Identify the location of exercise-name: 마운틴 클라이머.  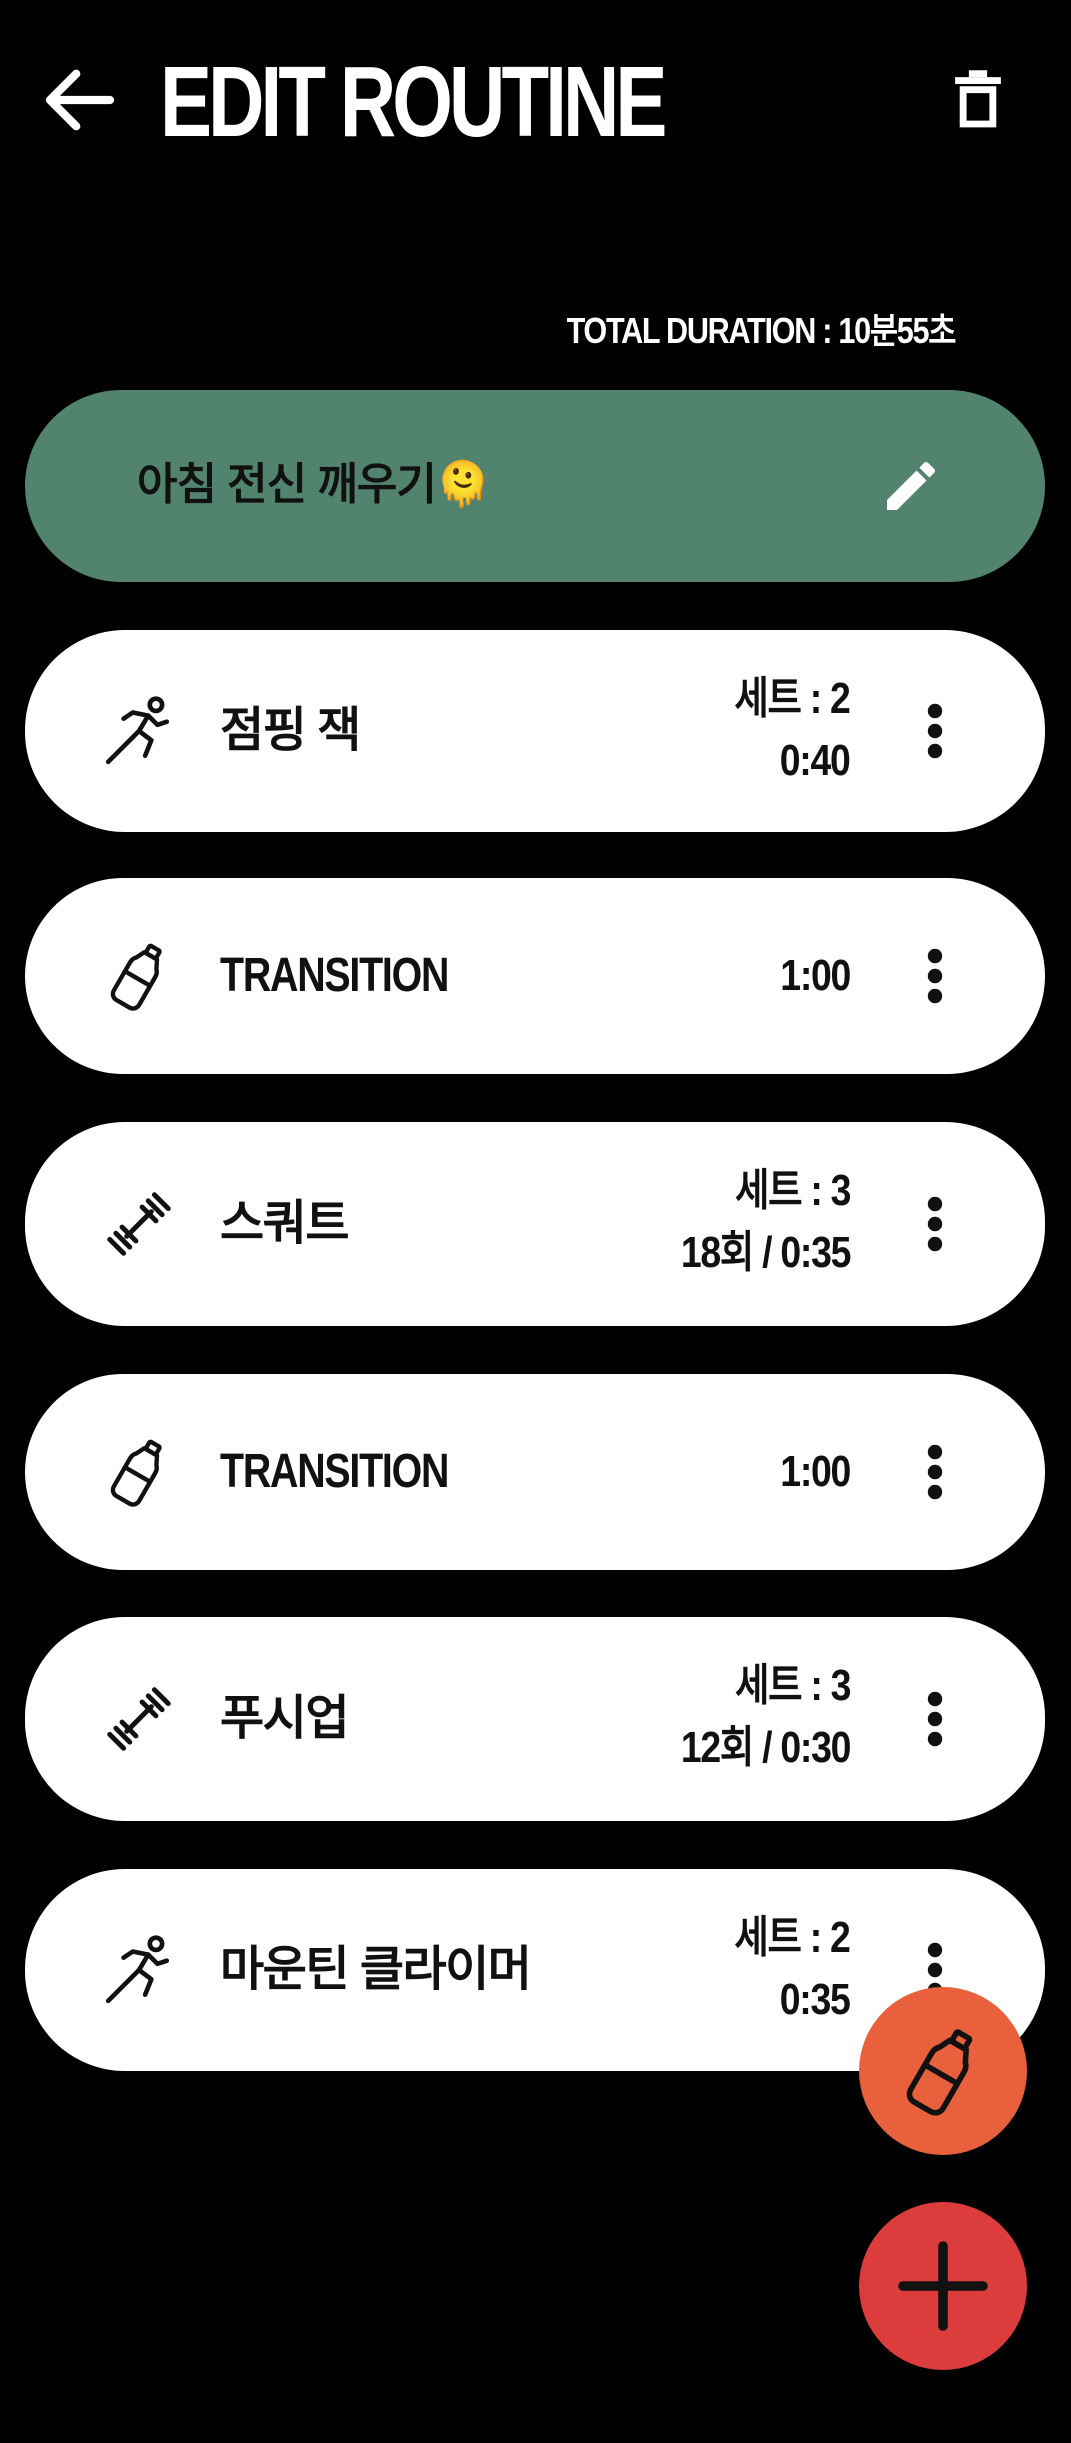
(376, 1969).